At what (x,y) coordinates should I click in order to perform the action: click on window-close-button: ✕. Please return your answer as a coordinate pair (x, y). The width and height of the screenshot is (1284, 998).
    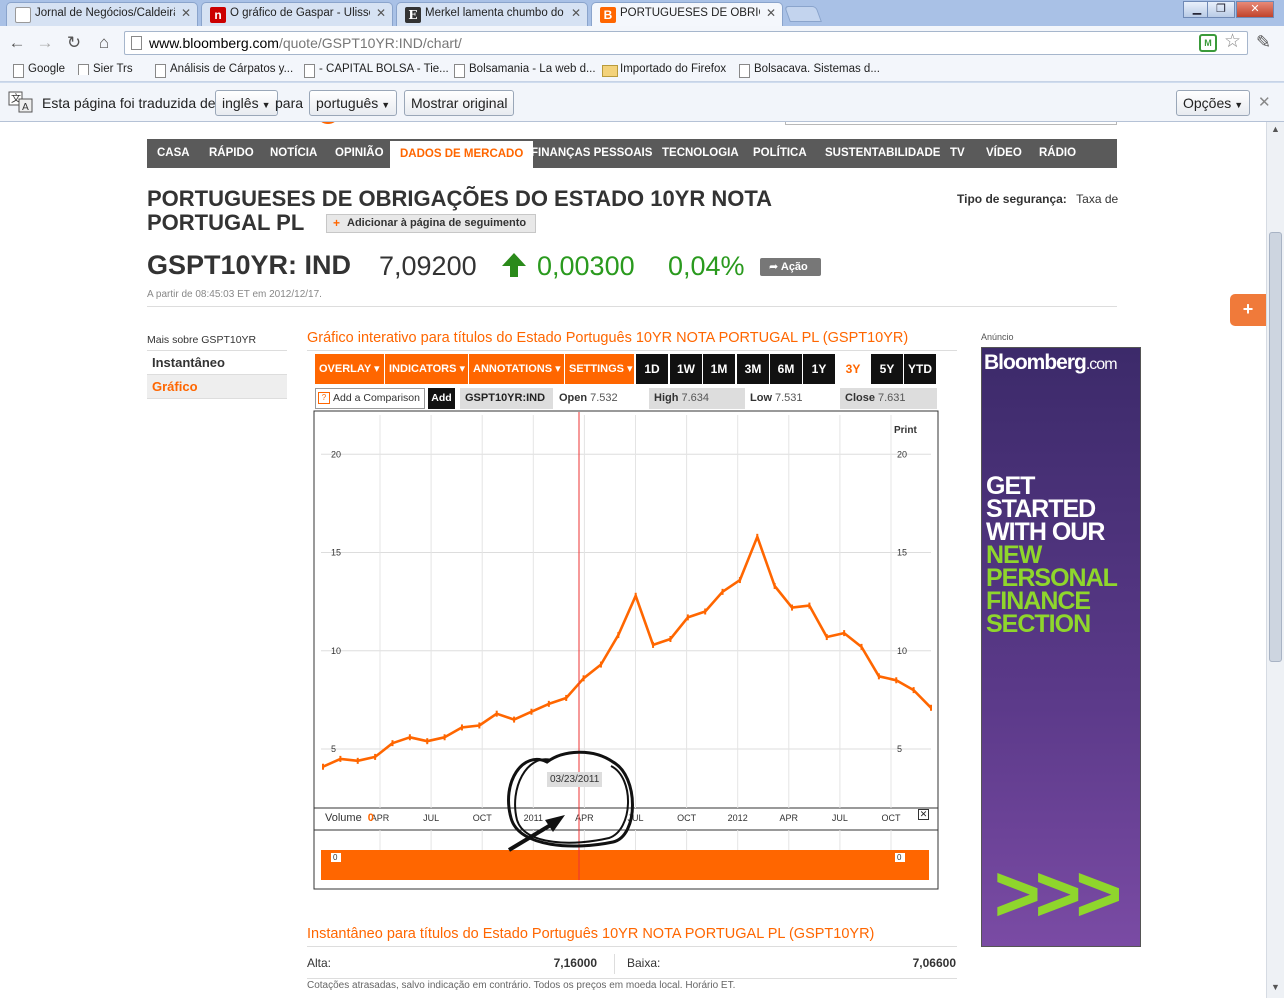
    Looking at the image, I should click on (1255, 9).